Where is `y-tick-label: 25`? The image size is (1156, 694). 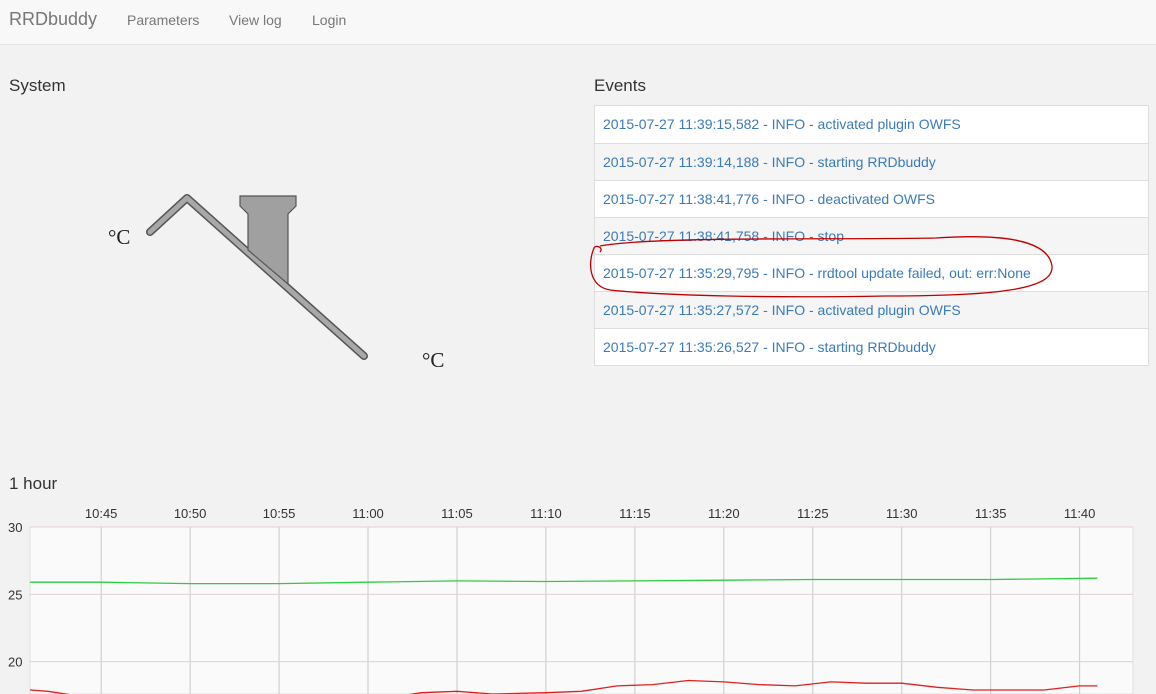 y-tick-label: 25 is located at coordinates (15, 594).